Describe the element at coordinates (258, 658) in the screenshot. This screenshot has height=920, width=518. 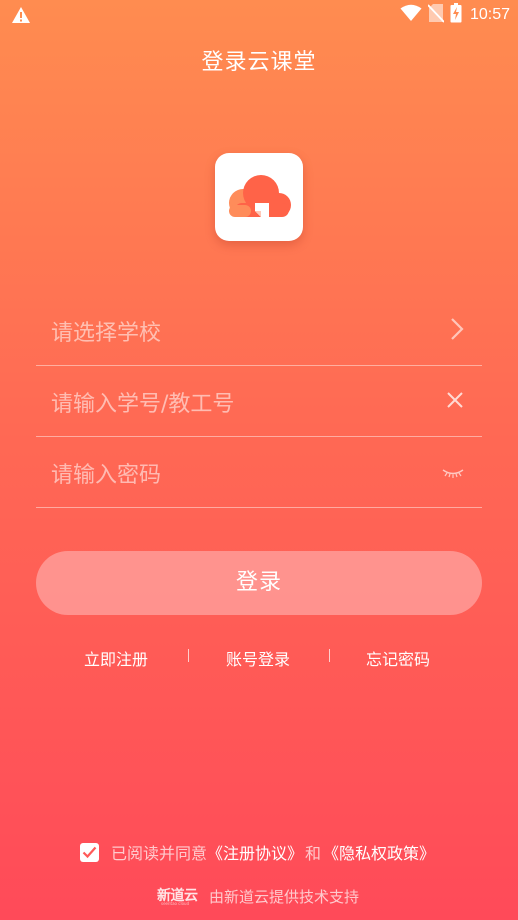
I see `account-login-link: 账号登录` at that location.